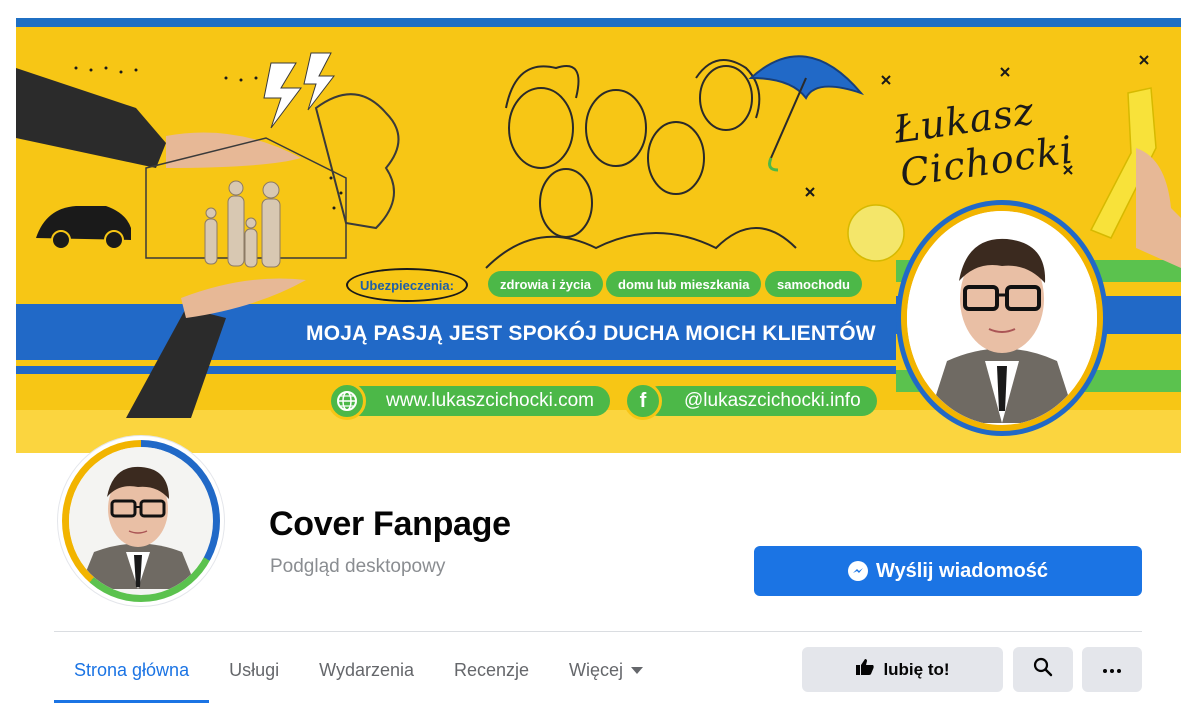  I want to click on page-title: Cover Fanpage, so click(390, 524).